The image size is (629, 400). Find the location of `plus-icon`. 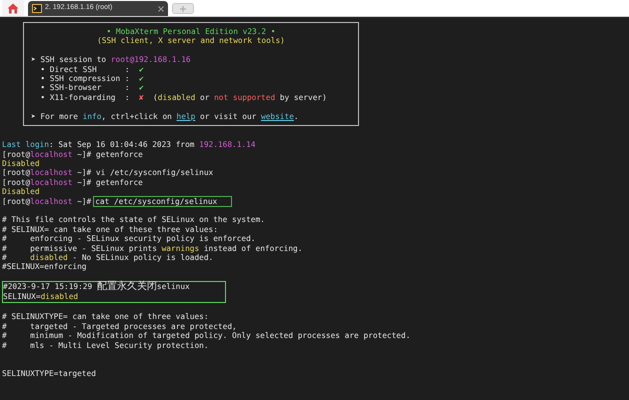

plus-icon is located at coordinates (183, 9).